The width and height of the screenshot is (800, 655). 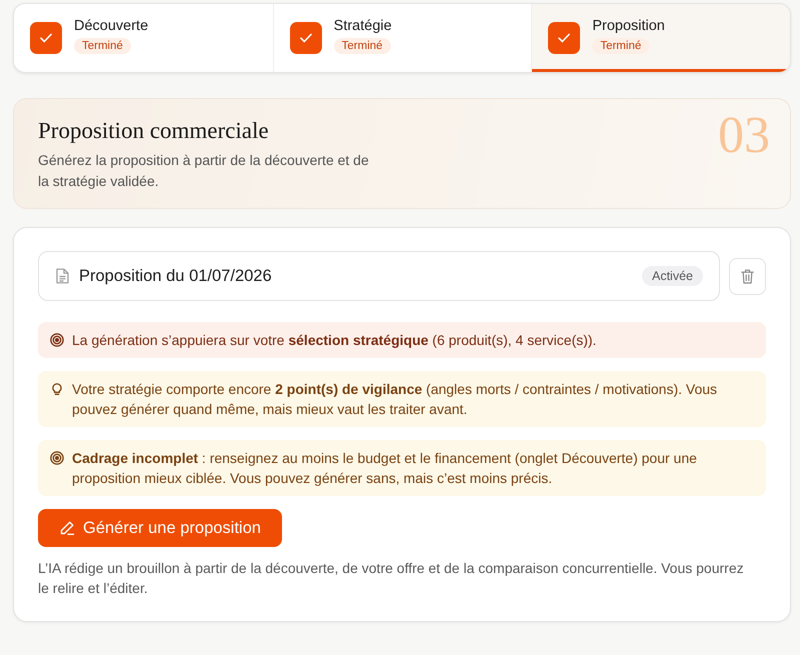 What do you see at coordinates (628, 26) in the screenshot?
I see `step-label: Proposition` at bounding box center [628, 26].